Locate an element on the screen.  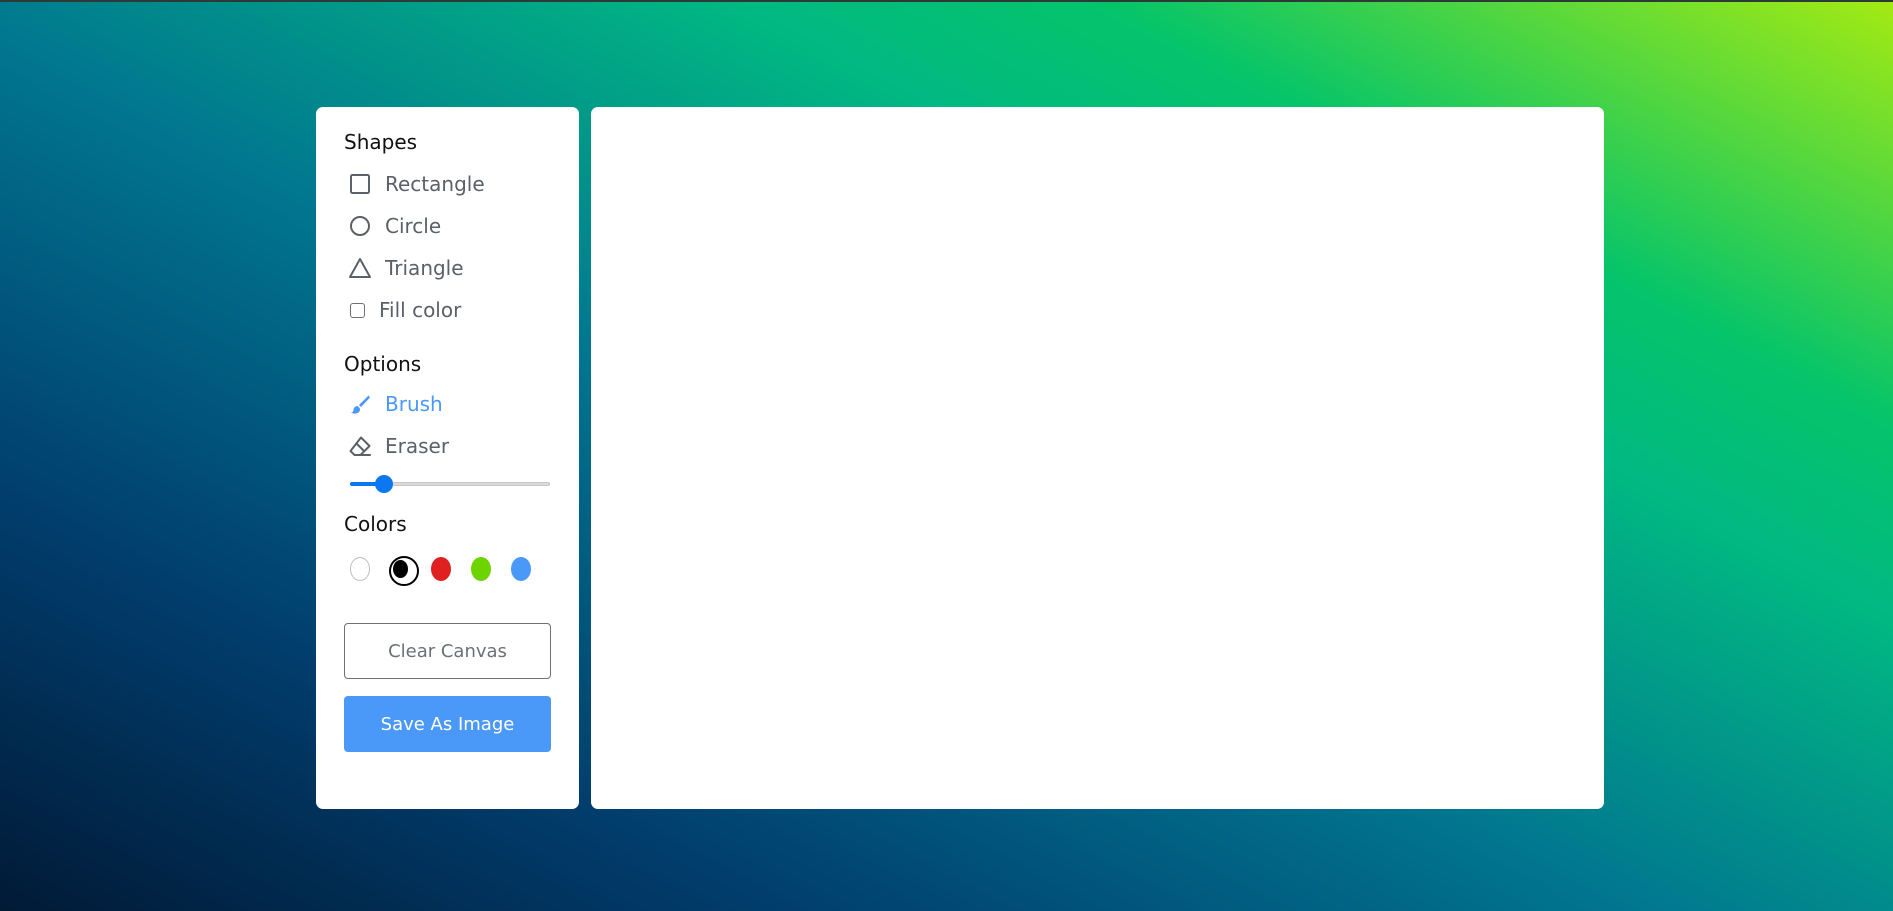
triangle-icon is located at coordinates (360, 268).